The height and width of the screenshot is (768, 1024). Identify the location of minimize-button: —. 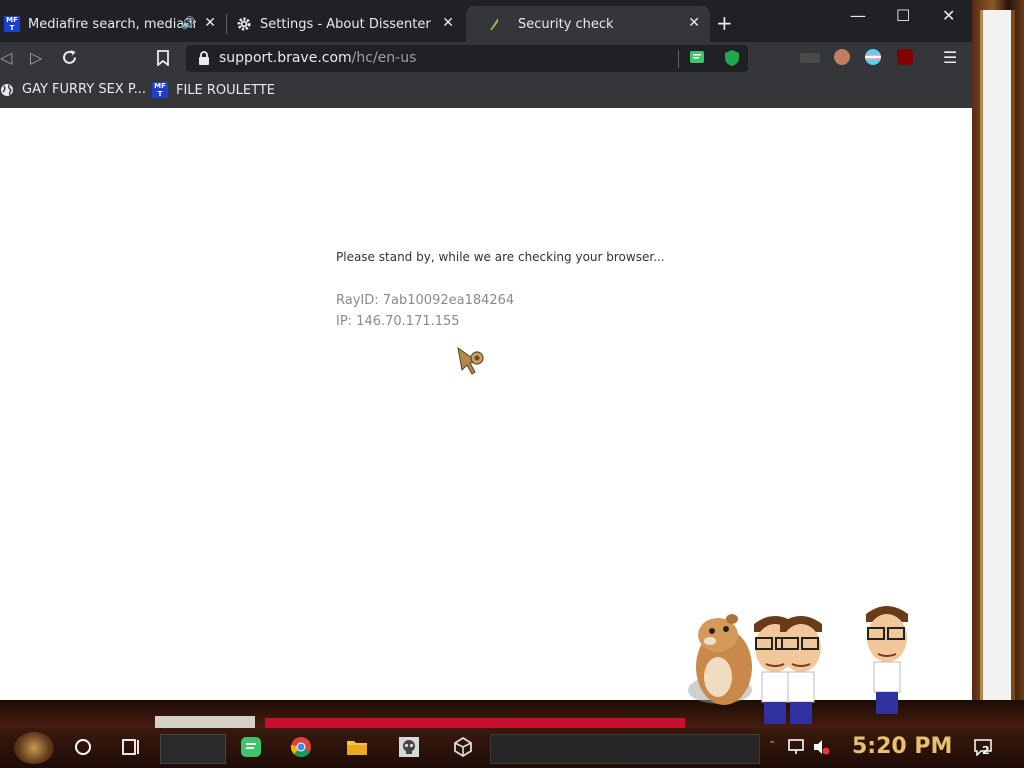
(858, 15).